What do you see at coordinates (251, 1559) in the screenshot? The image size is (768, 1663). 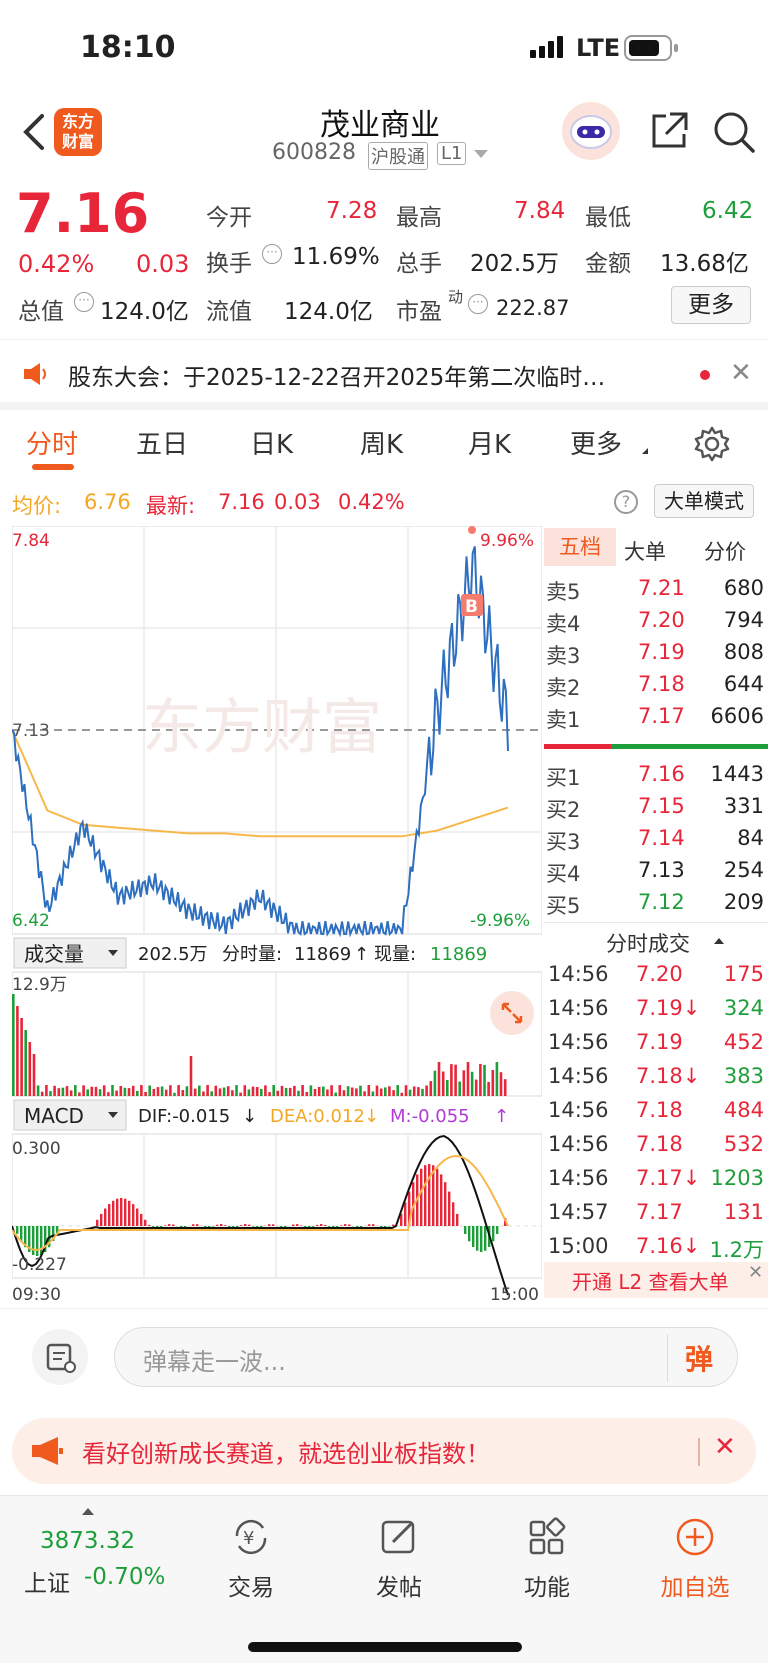 I see `nav-trade: ¥ 交易` at bounding box center [251, 1559].